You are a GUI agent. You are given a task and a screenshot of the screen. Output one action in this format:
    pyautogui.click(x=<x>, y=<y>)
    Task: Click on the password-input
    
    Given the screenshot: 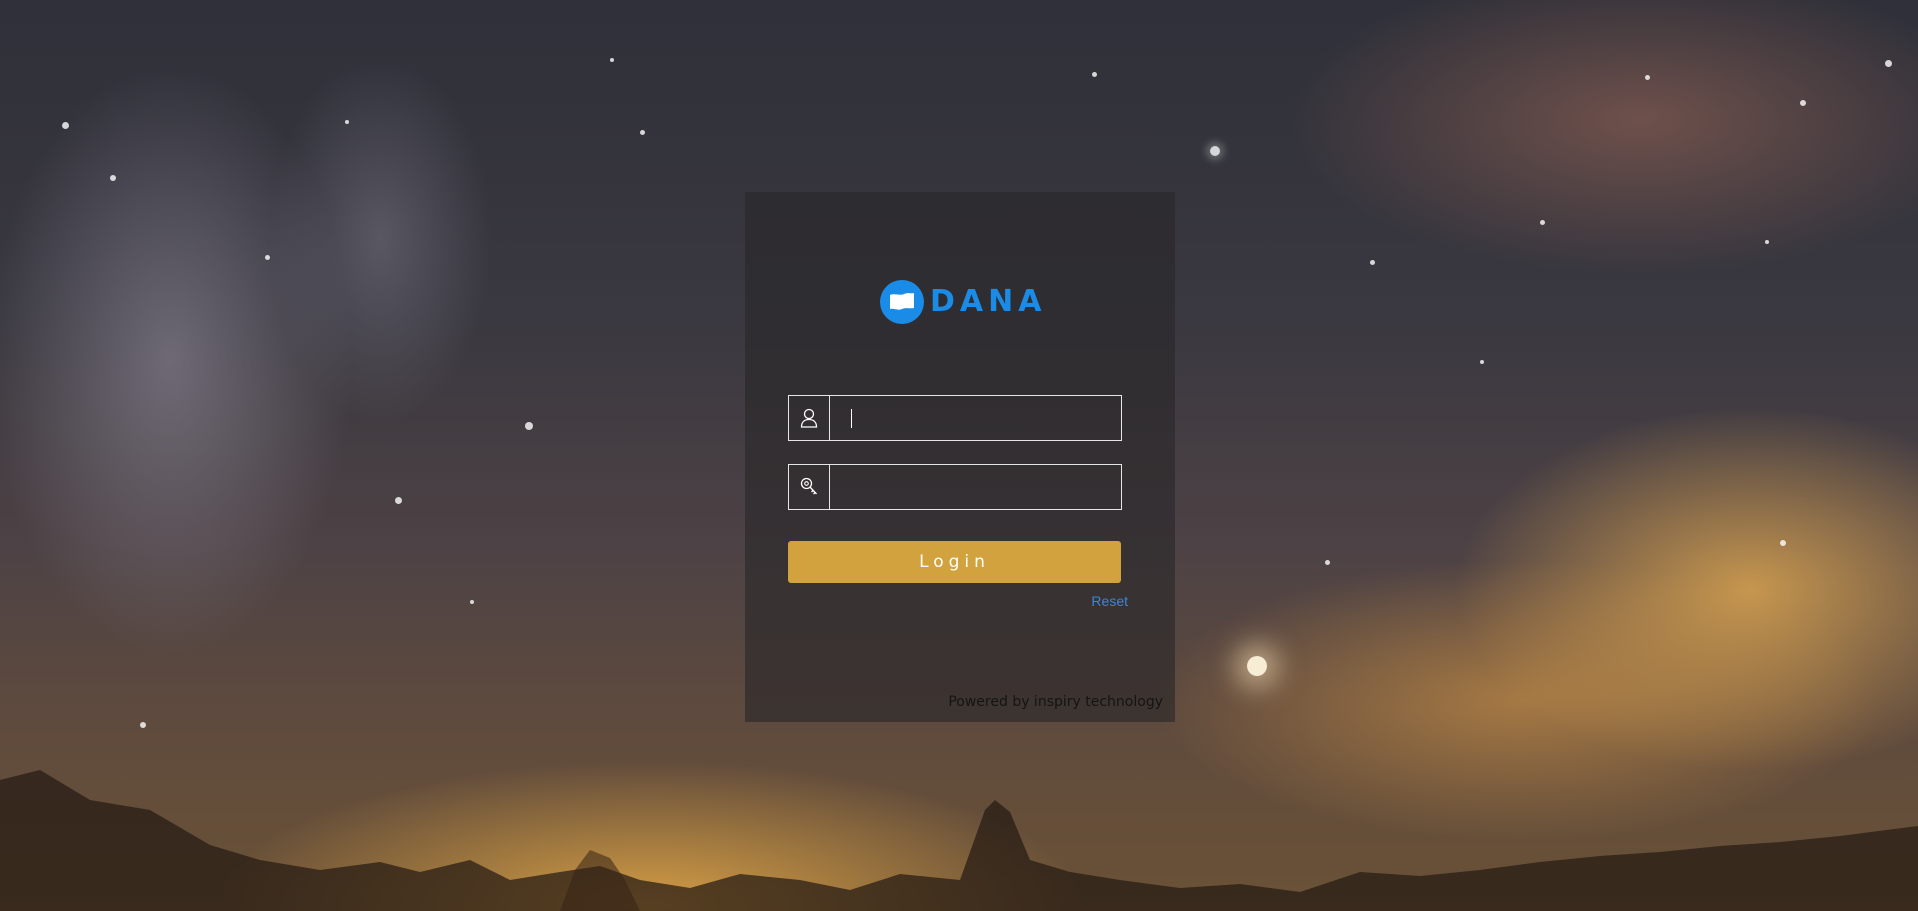 What is the action you would take?
    pyautogui.click(x=975, y=487)
    